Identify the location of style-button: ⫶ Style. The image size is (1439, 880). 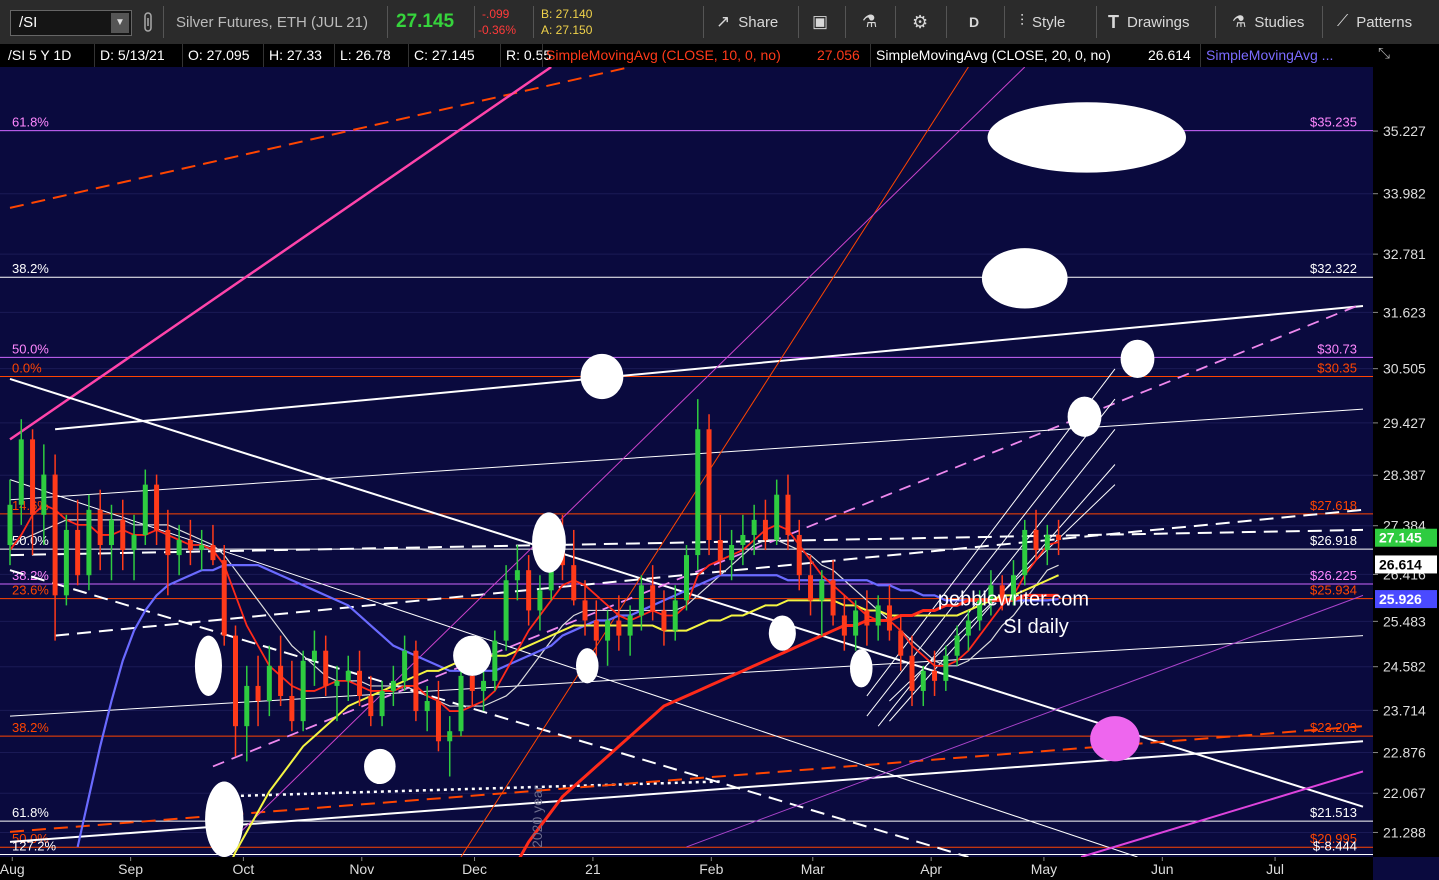
(1042, 22).